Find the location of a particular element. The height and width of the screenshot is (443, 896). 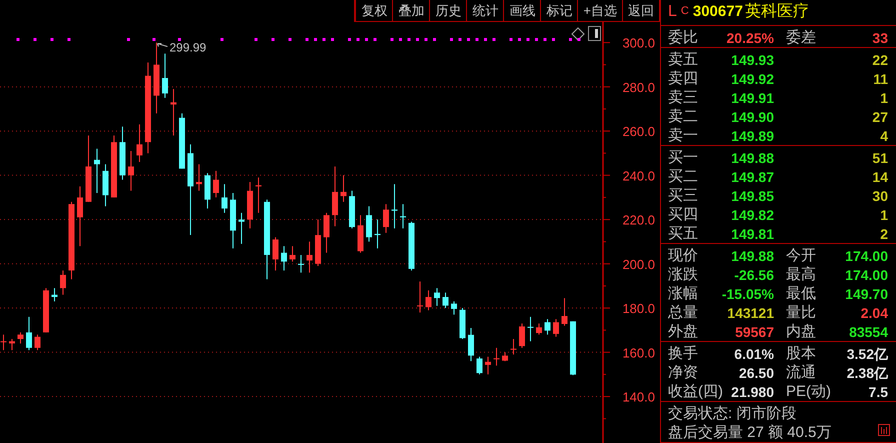

toolbar-button: 复权 is located at coordinates (375, 10).